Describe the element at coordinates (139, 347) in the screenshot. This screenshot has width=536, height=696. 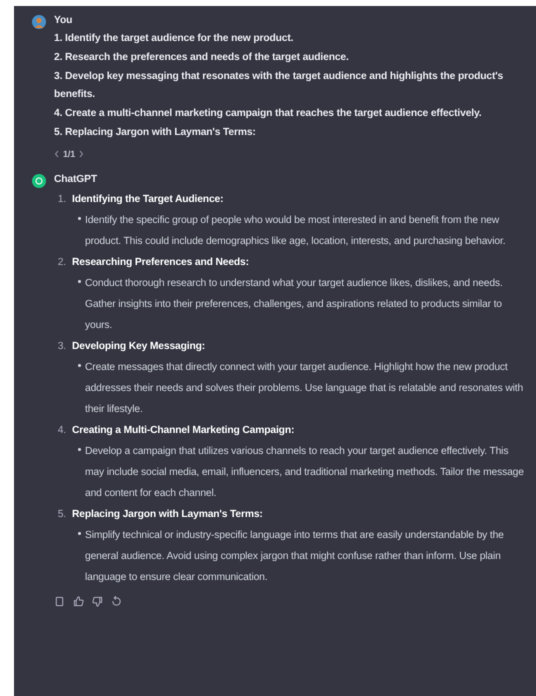
I see `item-heading: Developing Key Messaging:` at that location.